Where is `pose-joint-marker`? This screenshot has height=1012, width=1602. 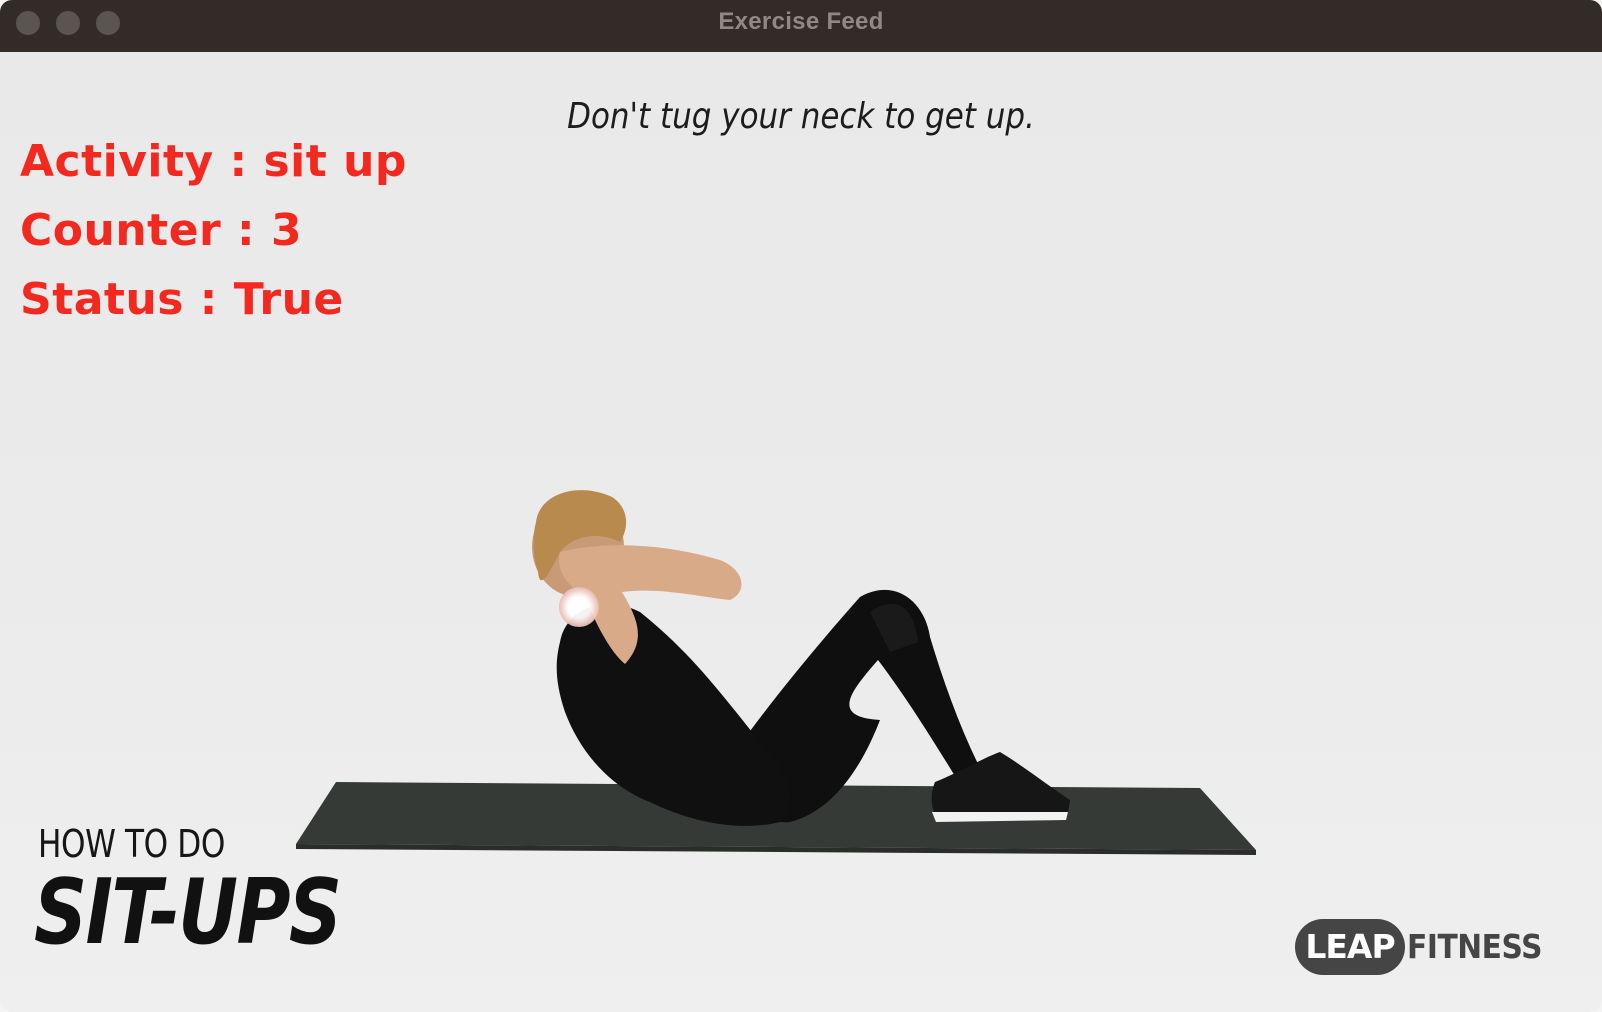 pose-joint-marker is located at coordinates (579, 607).